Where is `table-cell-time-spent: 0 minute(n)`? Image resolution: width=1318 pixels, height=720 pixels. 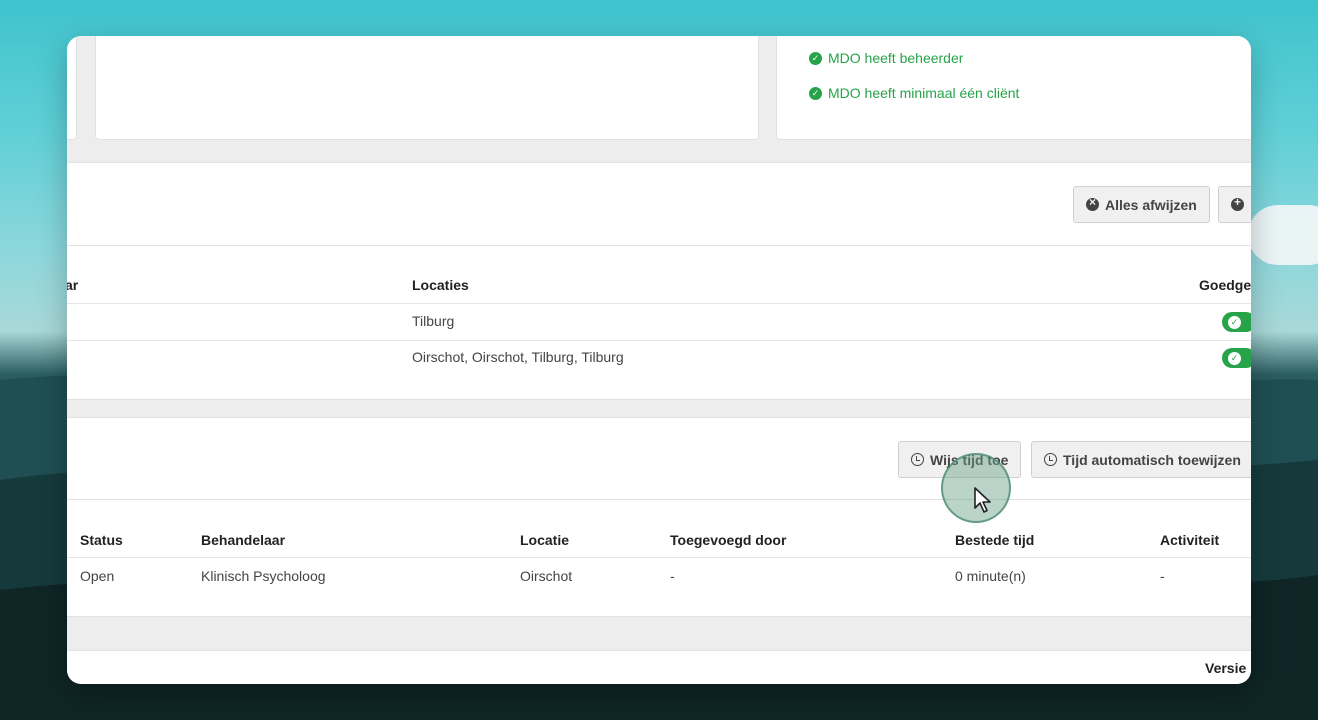
table-cell-time-spent: 0 minute(n) is located at coordinates (990, 576).